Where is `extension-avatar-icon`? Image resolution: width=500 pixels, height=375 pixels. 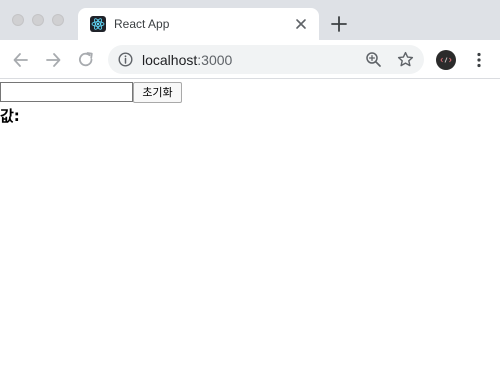
extension-avatar-icon is located at coordinates (446, 60).